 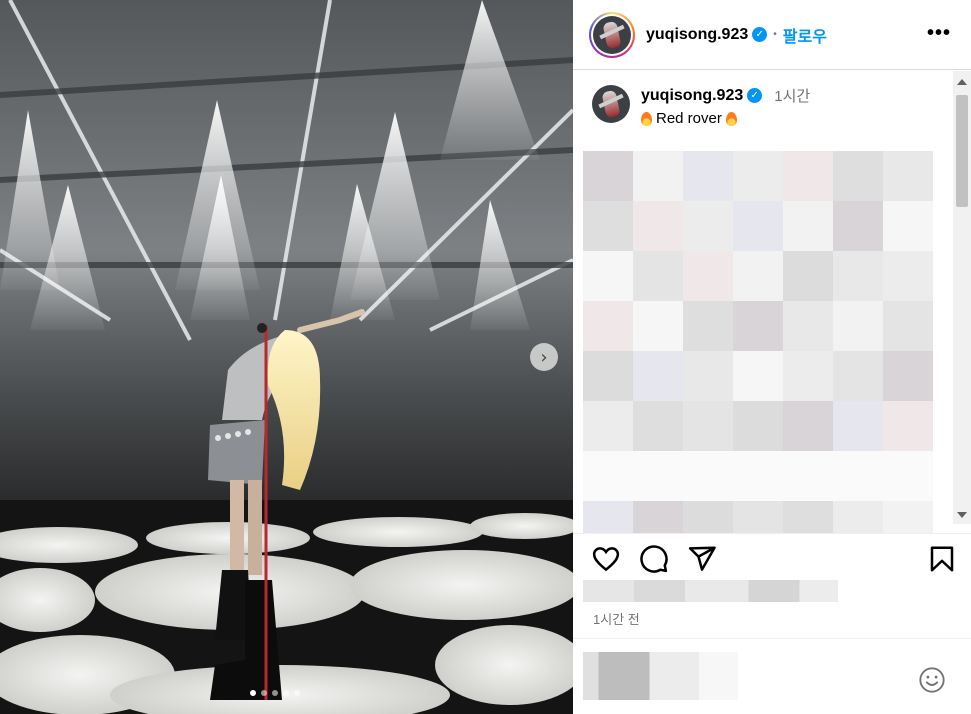 What do you see at coordinates (616, 618) in the screenshot?
I see `post-time: 1시간 전` at bounding box center [616, 618].